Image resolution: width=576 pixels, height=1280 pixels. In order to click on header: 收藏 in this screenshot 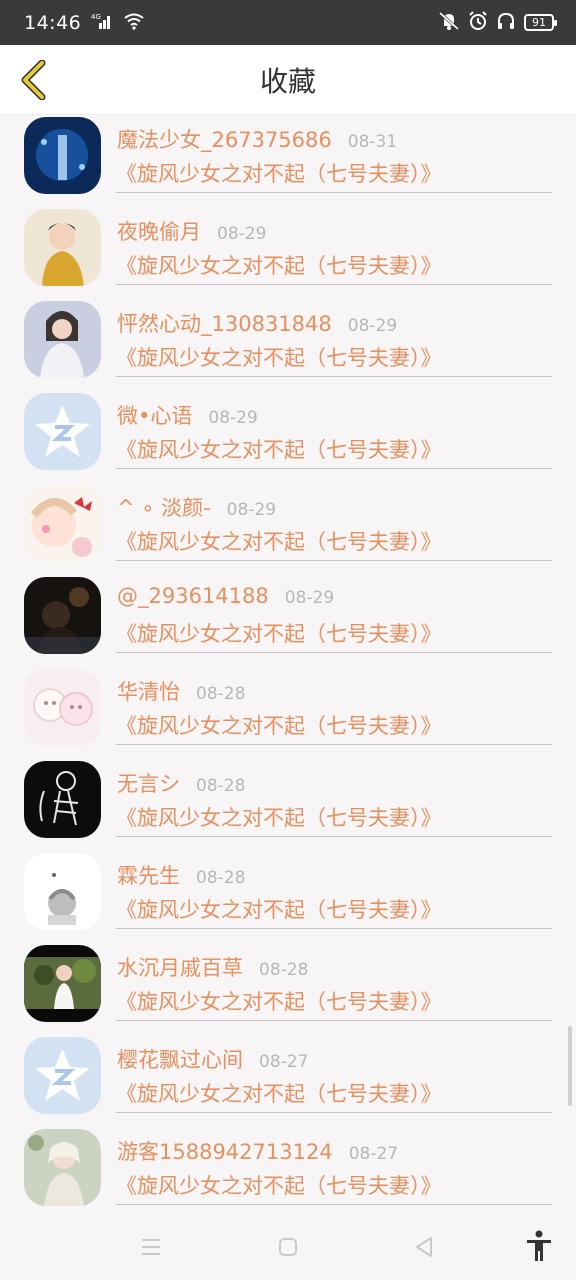, I will do `click(288, 80)`.